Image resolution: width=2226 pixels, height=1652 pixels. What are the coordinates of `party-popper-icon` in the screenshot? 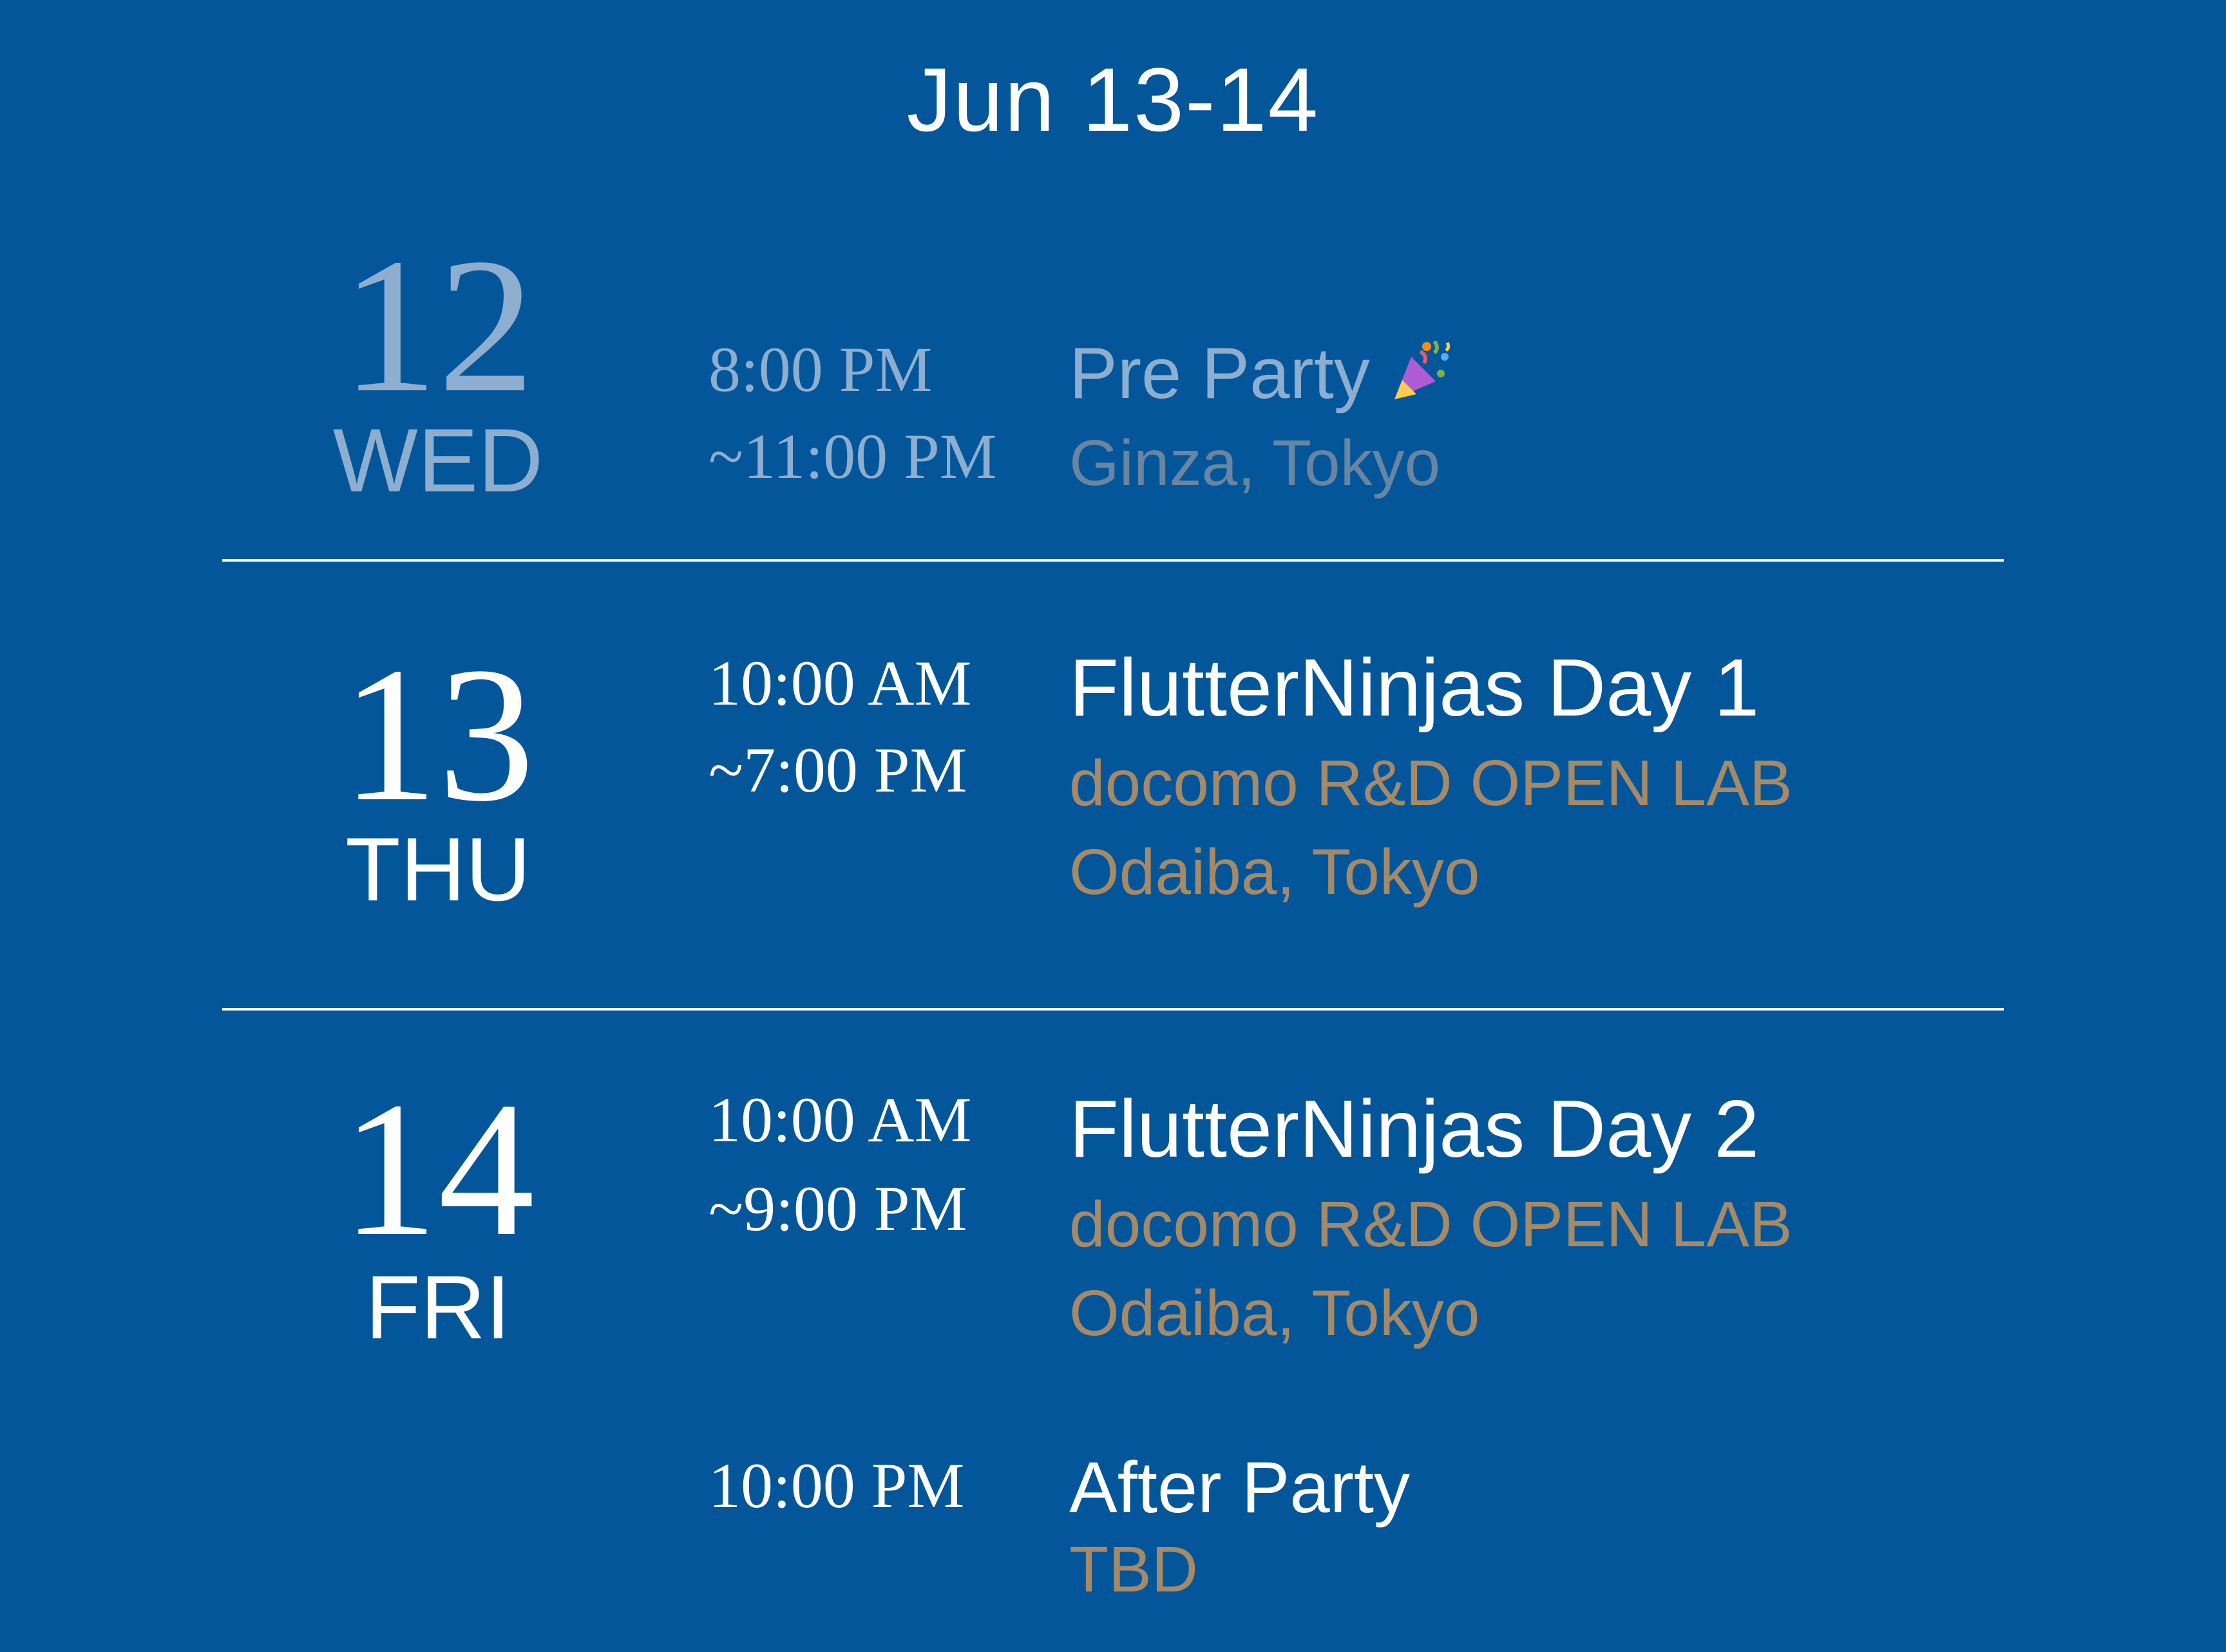 It's located at (1421, 366).